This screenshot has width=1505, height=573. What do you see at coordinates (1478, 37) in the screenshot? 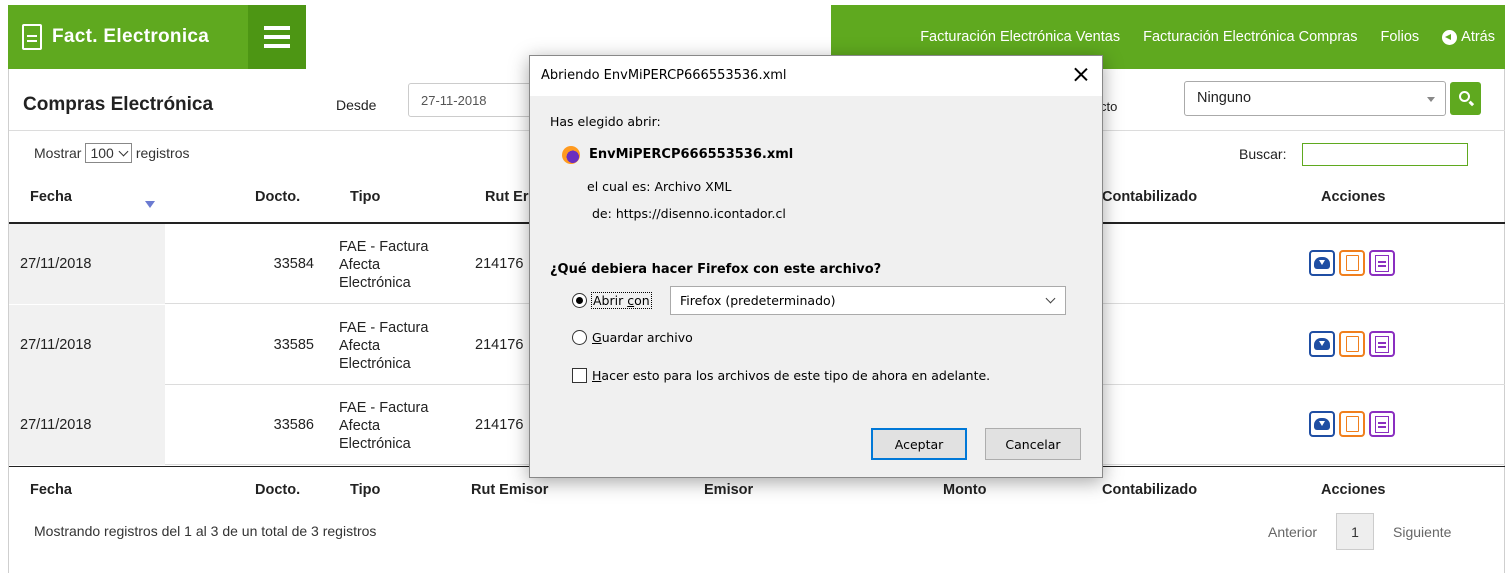
I see `back-label: Atrás` at bounding box center [1478, 37].